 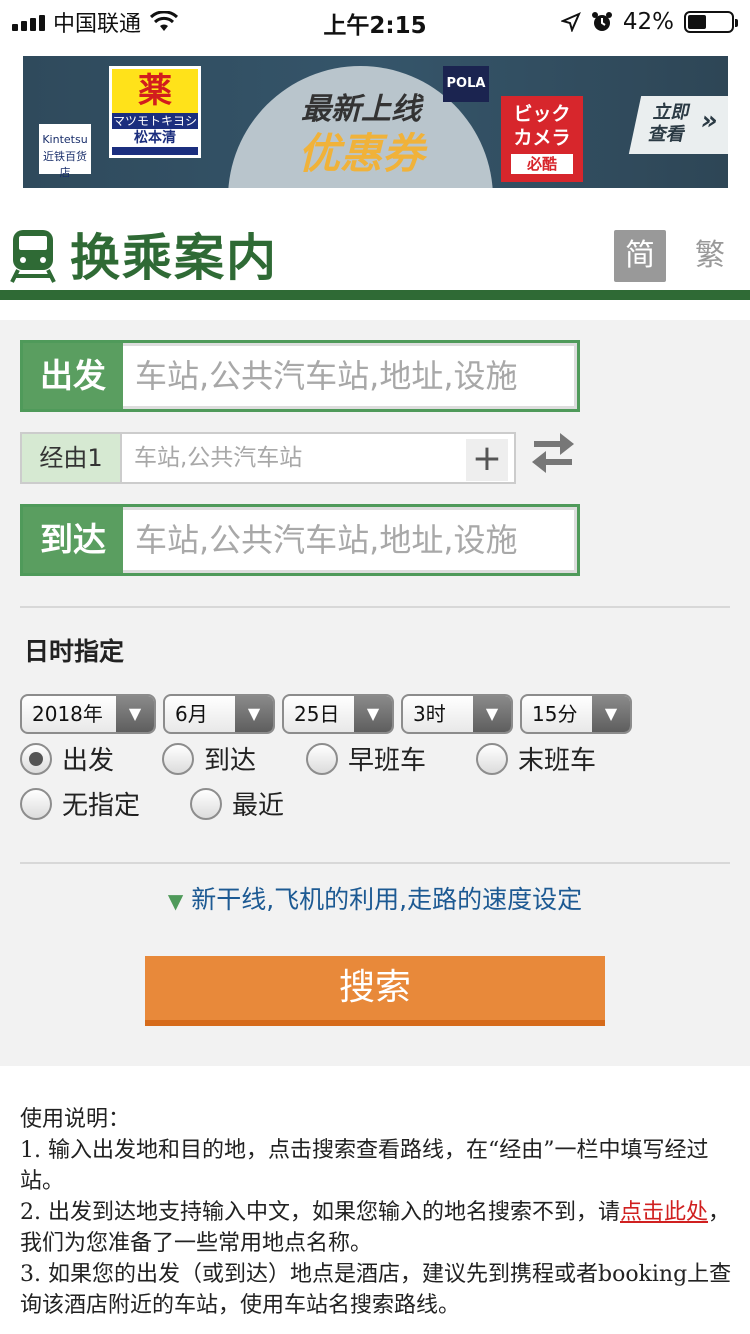 I want to click on departure-field: 出发, so click(x=300, y=376).